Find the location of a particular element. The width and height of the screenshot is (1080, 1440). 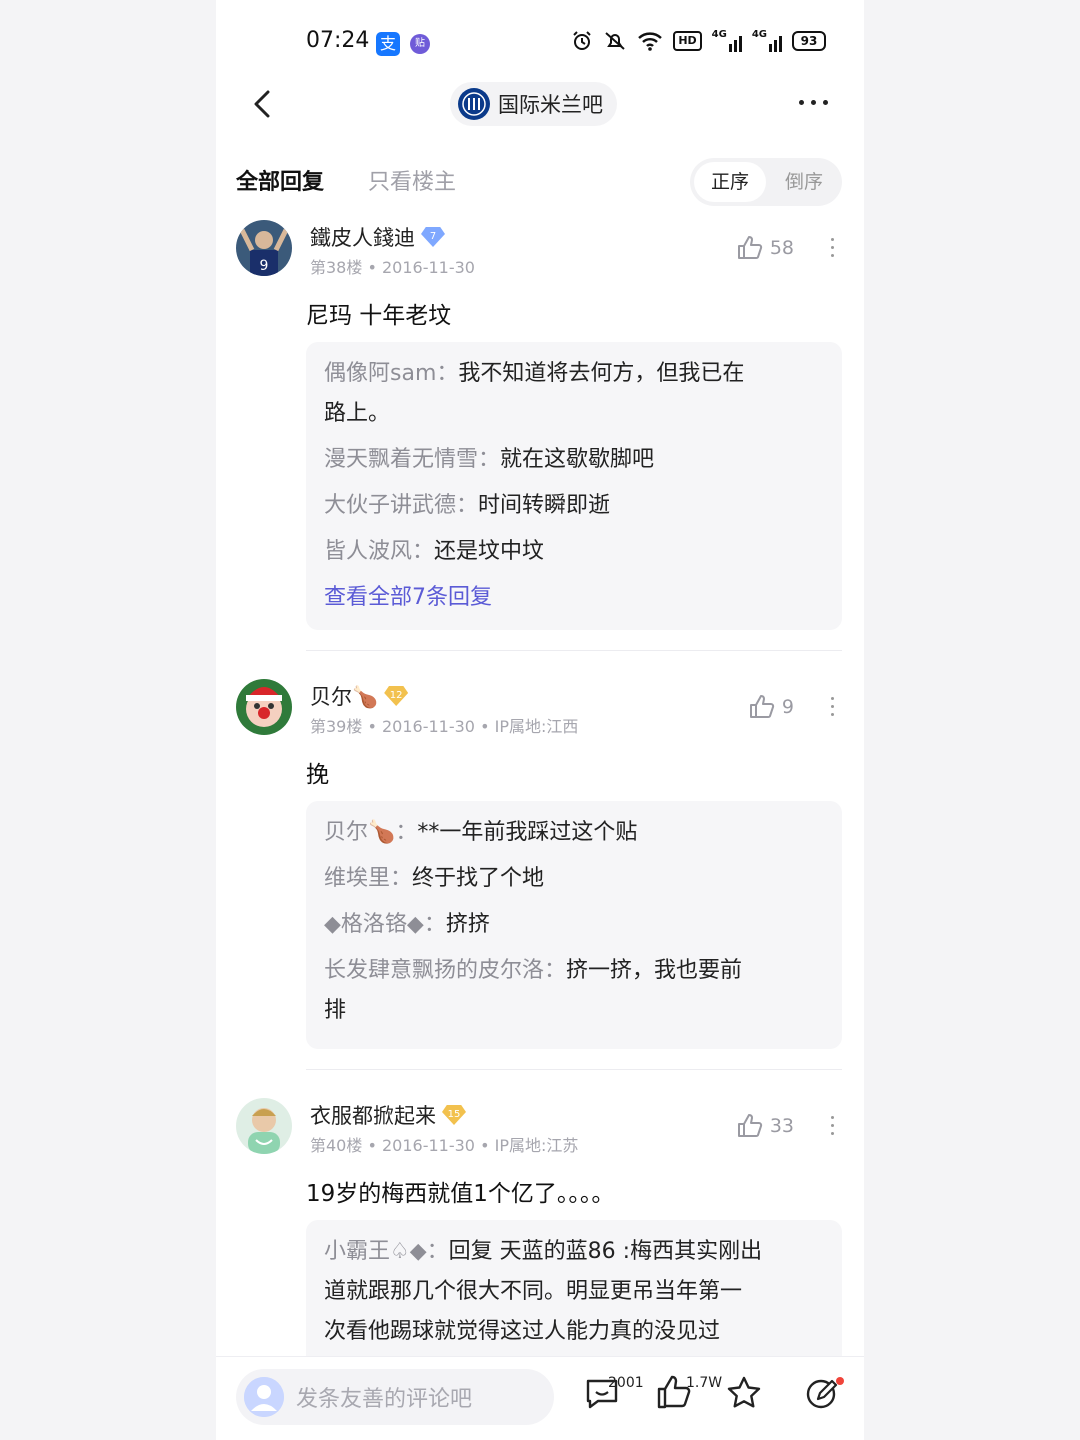

post-content: 挽 is located at coordinates (317, 775).